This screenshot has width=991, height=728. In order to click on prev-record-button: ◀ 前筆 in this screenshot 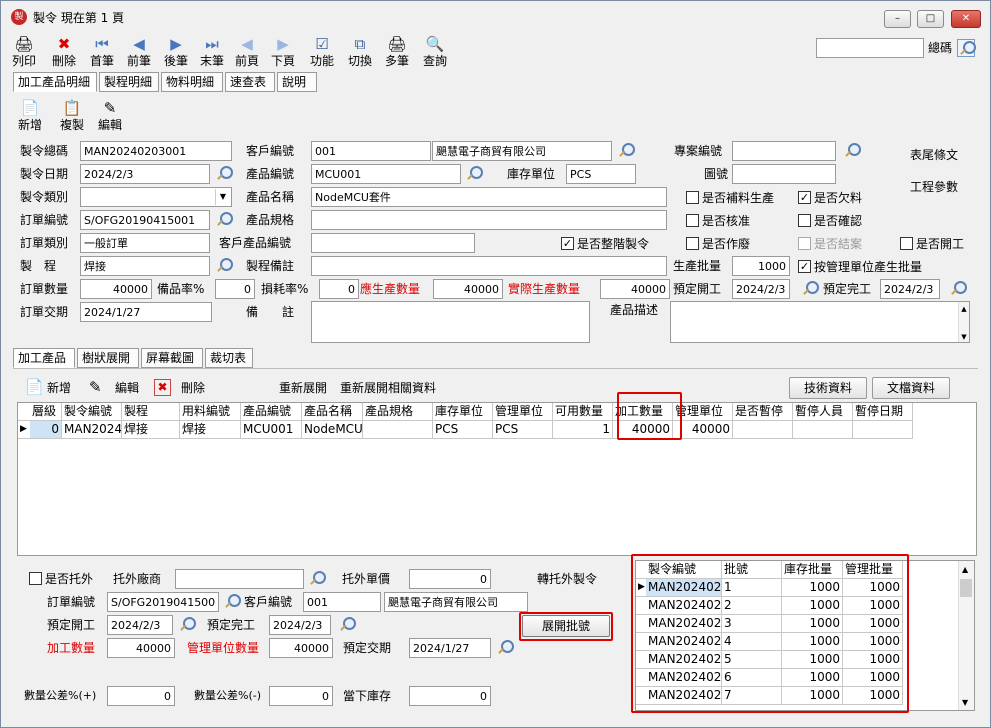, I will do `click(139, 53)`.